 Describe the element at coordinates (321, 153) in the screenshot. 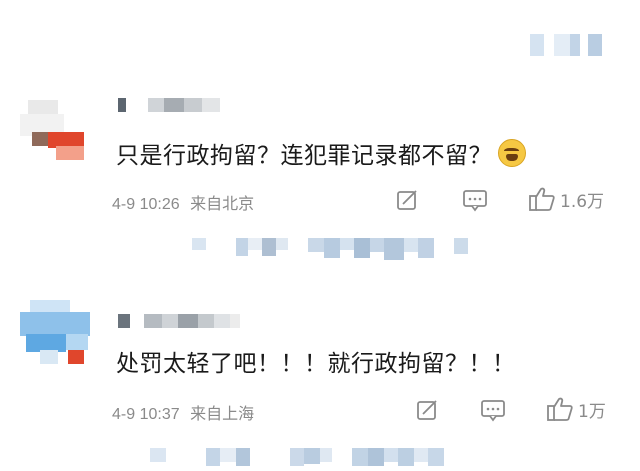

I see `comment-text: 只是行政拘留？连犯罪记录都不留？` at that location.